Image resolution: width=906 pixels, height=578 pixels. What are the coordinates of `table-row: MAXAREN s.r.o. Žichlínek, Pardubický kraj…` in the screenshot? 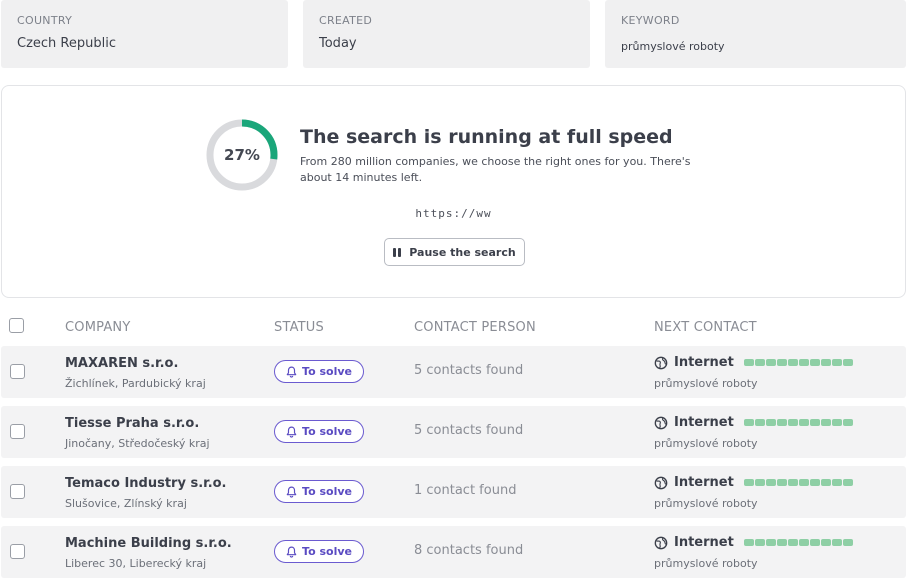 It's located at (453, 372).